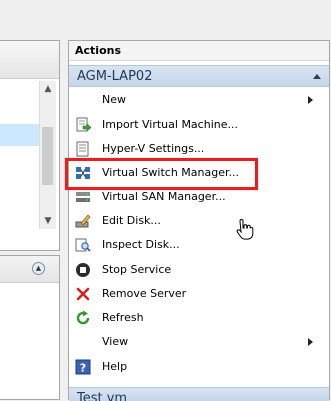  What do you see at coordinates (29, 269) in the screenshot?
I see `details-pane-header: ▲` at bounding box center [29, 269].